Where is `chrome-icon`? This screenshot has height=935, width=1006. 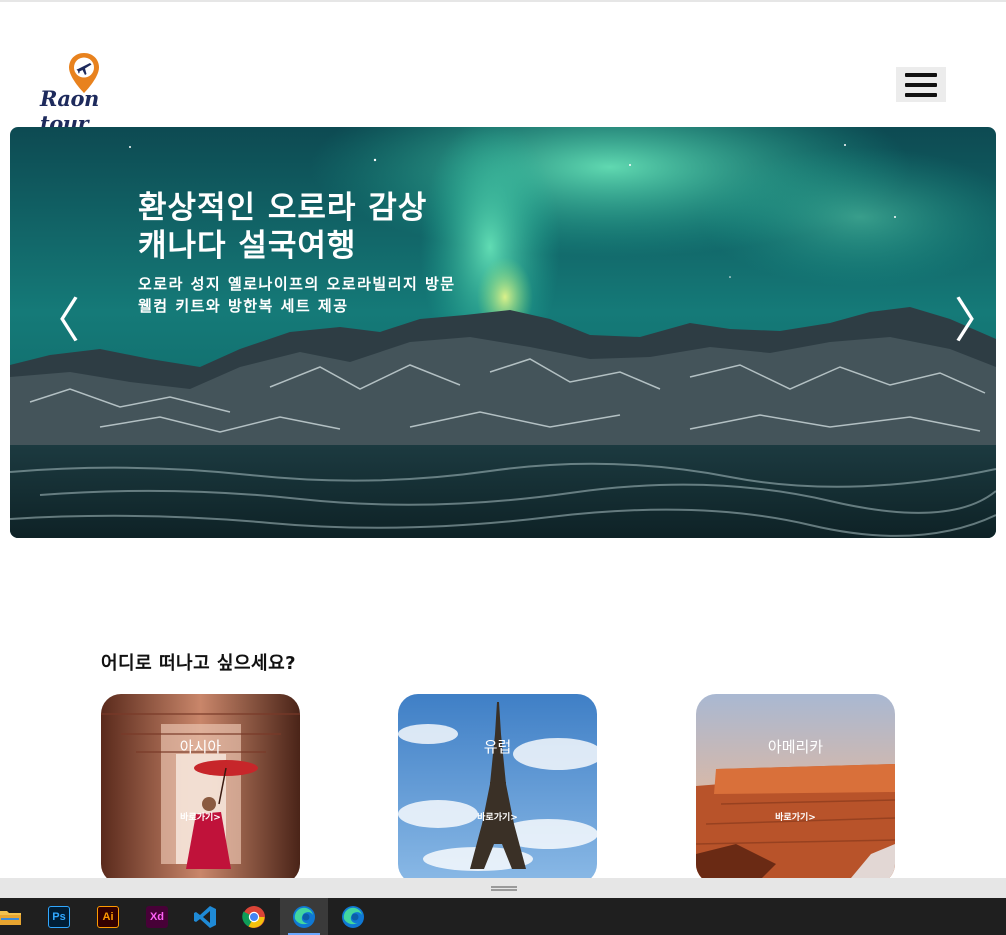 chrome-icon is located at coordinates (254, 916).